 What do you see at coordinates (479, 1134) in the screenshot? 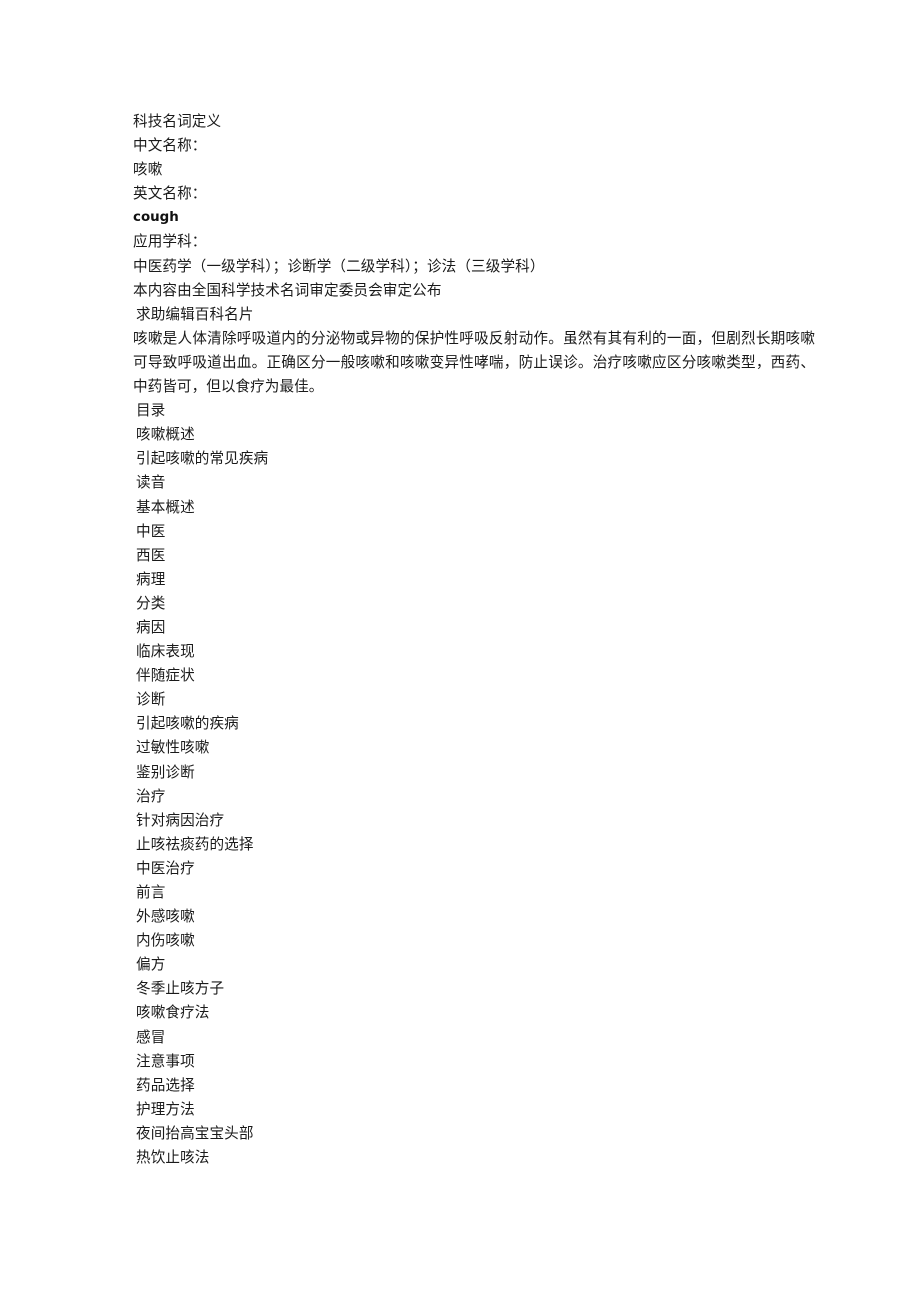
I see `toc-item: 夜间抬高宝宝头部` at bounding box center [479, 1134].